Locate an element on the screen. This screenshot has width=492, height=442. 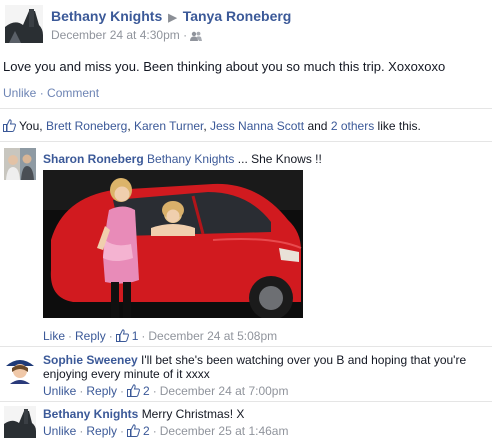
comment-button: Comment is located at coordinates (73, 93).